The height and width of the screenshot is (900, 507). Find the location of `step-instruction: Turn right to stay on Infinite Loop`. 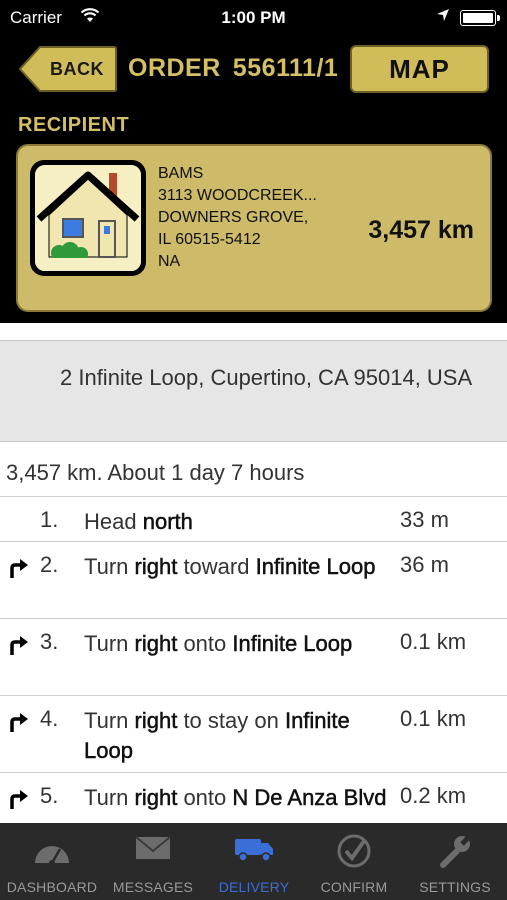

step-instruction: Turn right to stay on Infinite Loop is located at coordinates (217, 736).